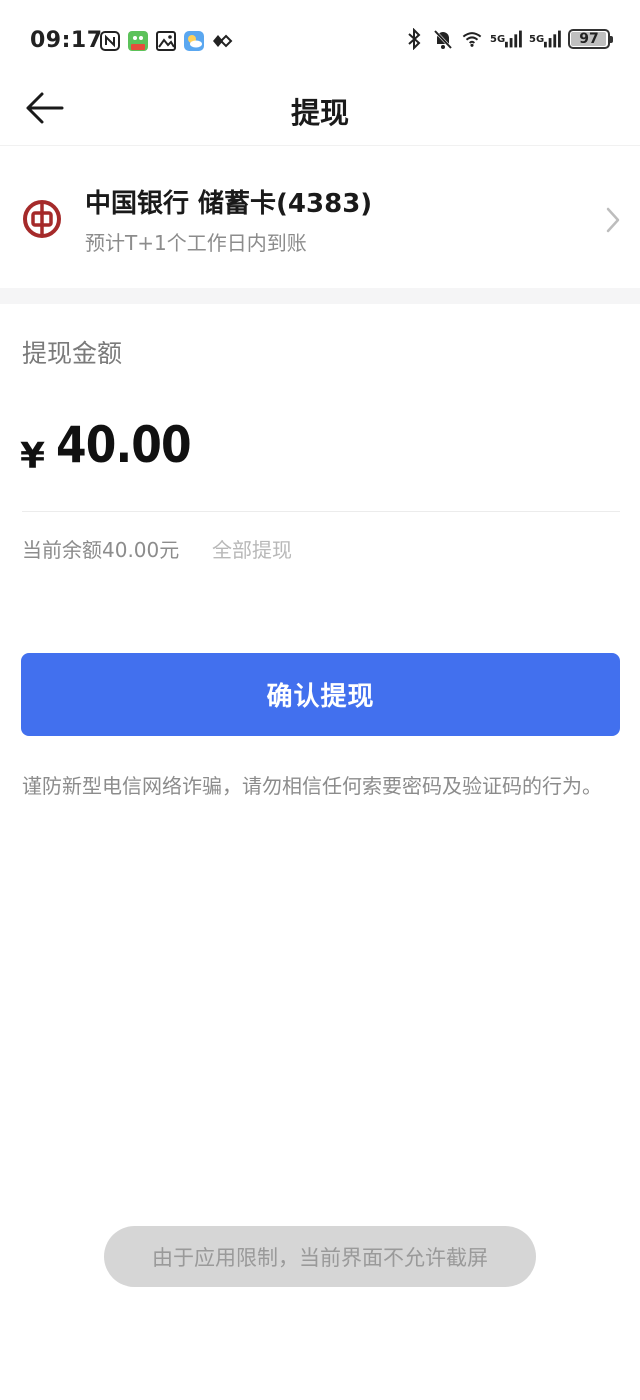 This screenshot has width=640, height=1400. I want to click on battery-icon: 97, so click(590, 39).